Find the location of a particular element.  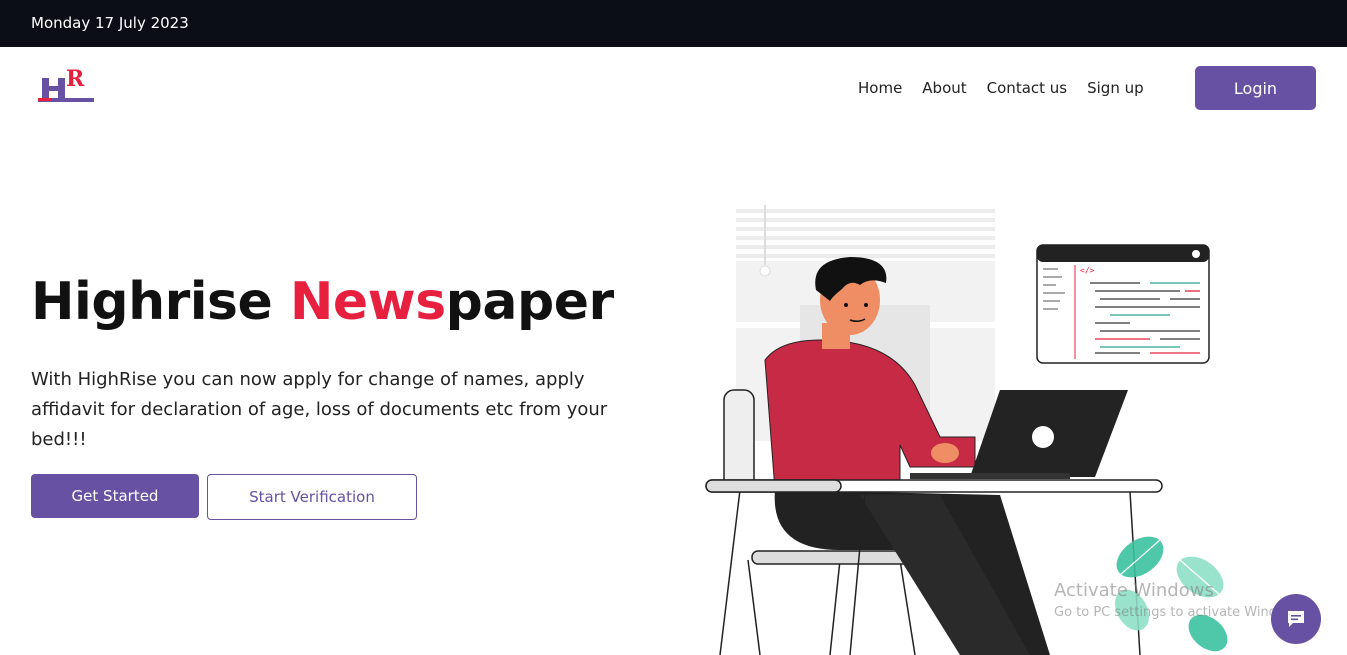

highrise-logo: R is located at coordinates (66, 86).